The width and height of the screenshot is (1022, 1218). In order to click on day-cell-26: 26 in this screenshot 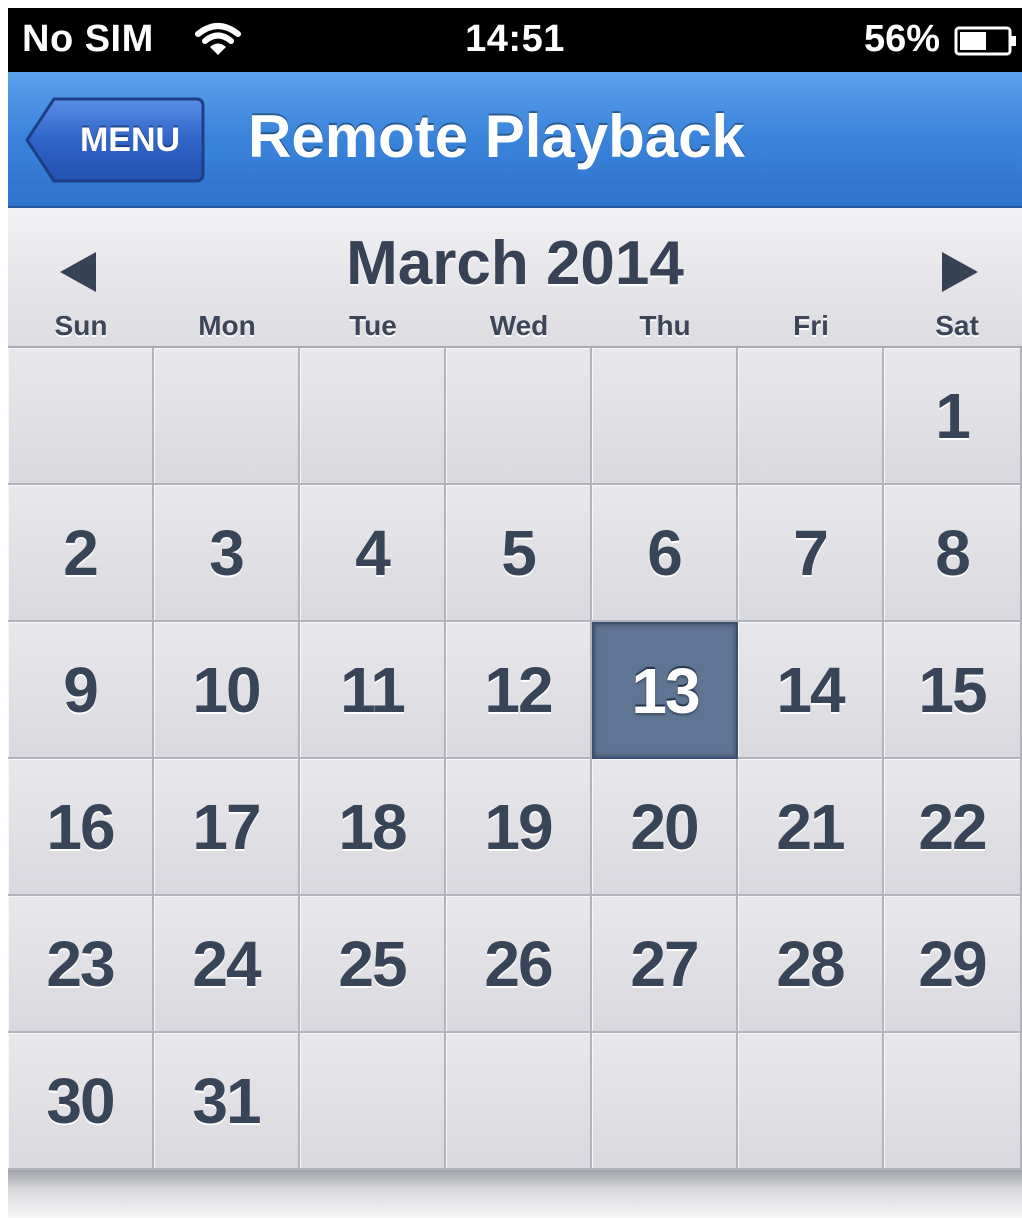, I will do `click(519, 964)`.